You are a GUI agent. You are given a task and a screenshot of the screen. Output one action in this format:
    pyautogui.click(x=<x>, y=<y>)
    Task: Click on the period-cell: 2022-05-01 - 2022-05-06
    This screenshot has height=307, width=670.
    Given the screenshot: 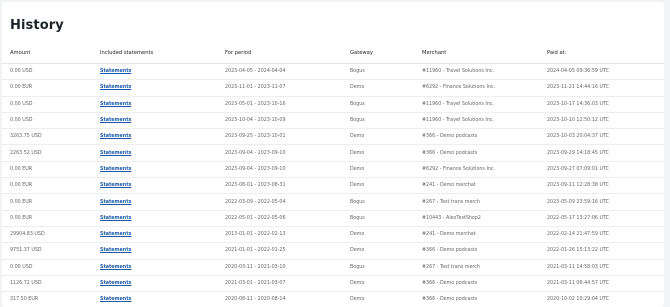 What is the action you would take?
    pyautogui.click(x=279, y=218)
    